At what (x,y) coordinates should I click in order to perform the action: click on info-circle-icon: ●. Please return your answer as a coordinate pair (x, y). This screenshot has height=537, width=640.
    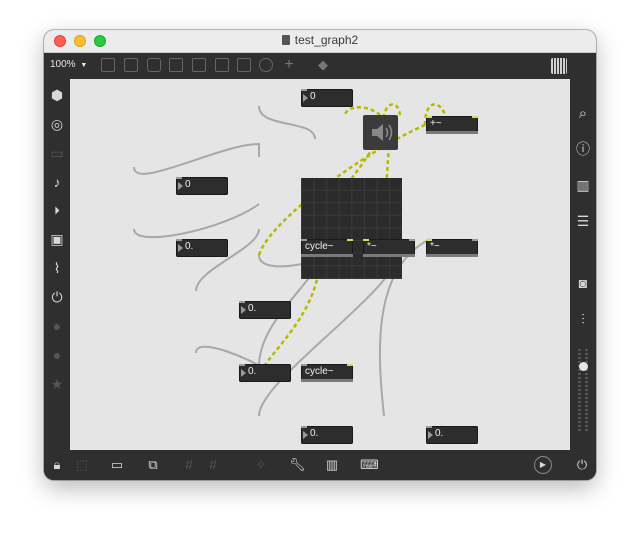
    Looking at the image, I should click on (57, 355).